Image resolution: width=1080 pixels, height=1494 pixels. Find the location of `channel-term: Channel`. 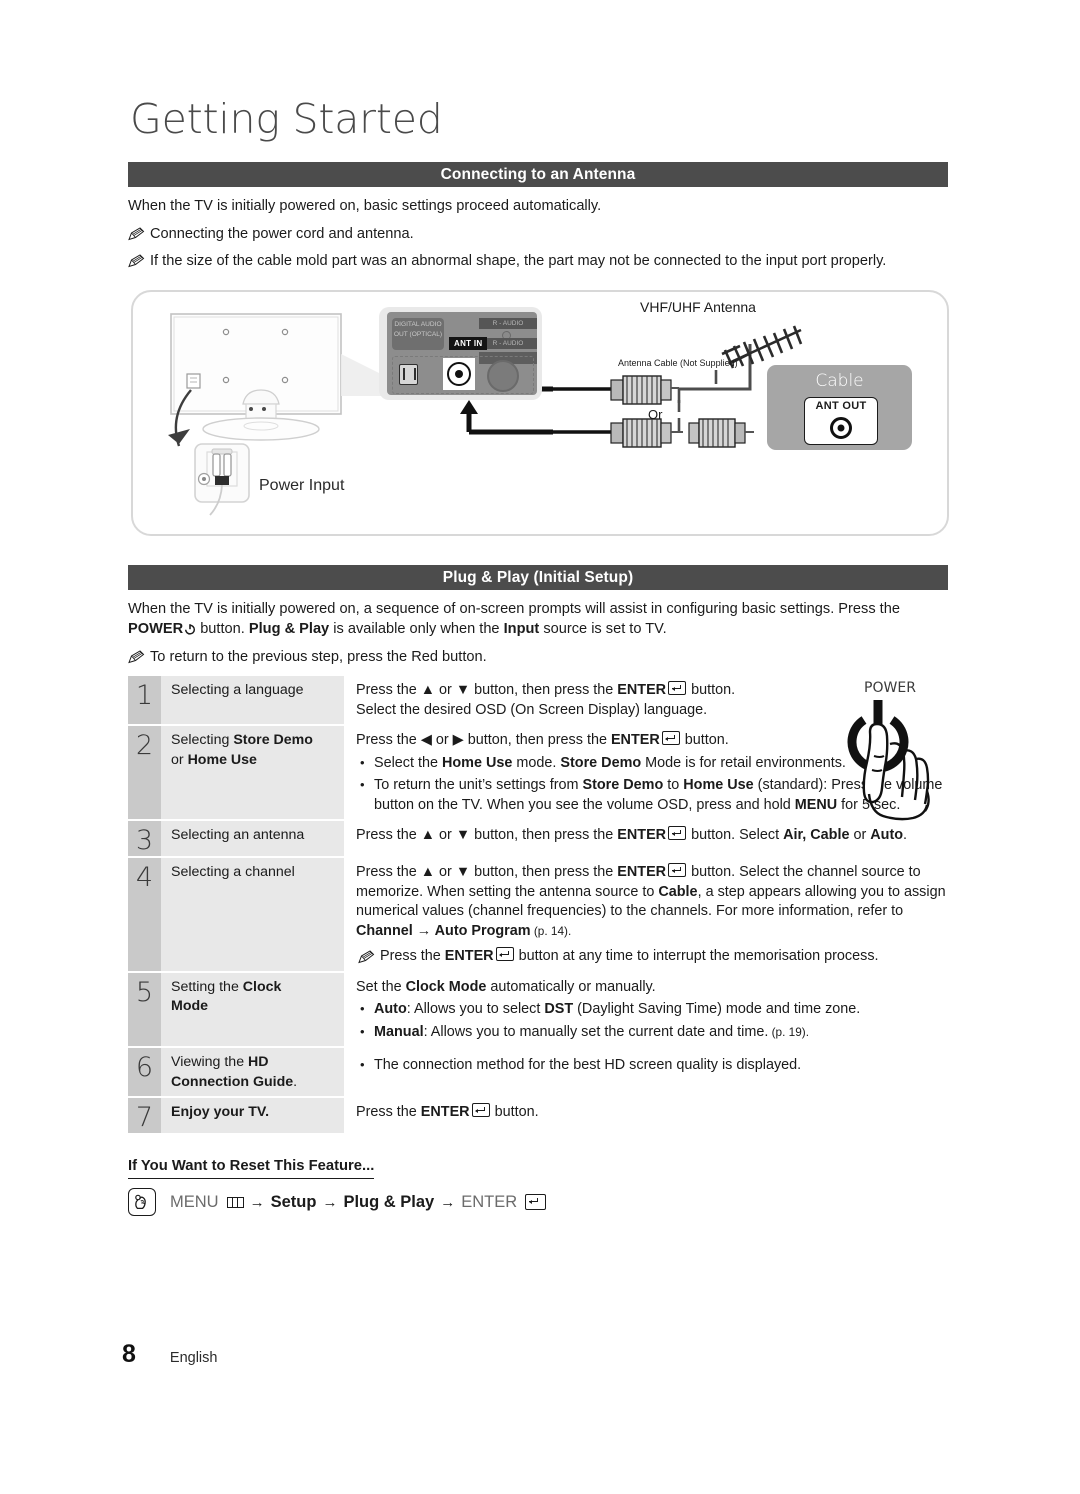

channel-term: Channel is located at coordinates (384, 930).